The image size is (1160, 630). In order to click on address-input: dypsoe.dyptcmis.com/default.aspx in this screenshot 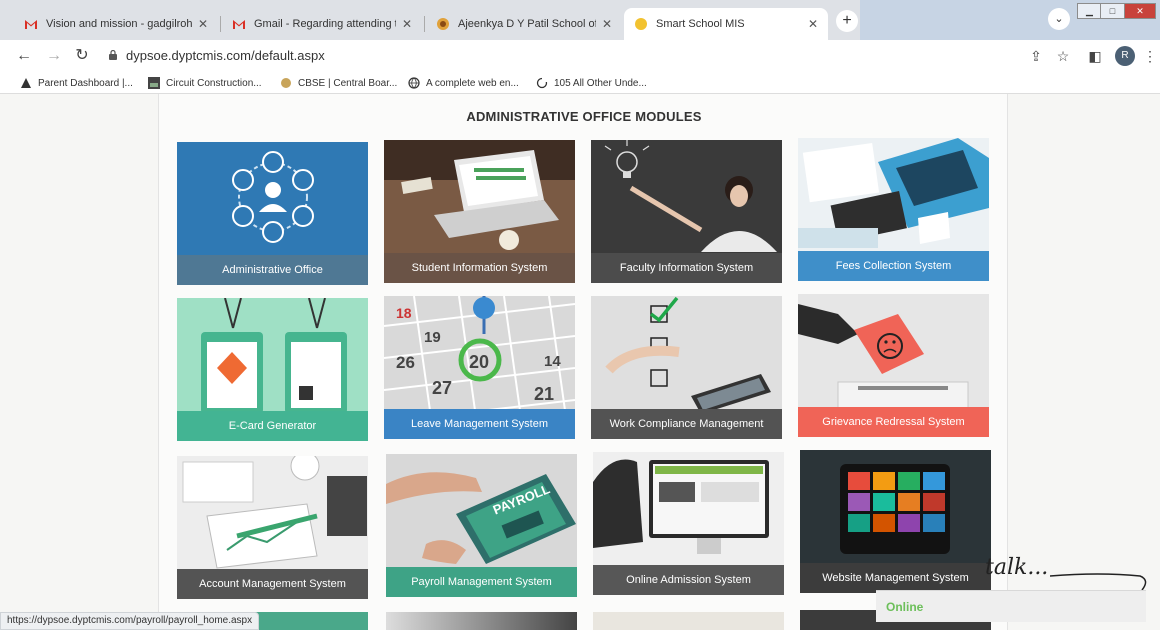, I will do `click(225, 55)`.